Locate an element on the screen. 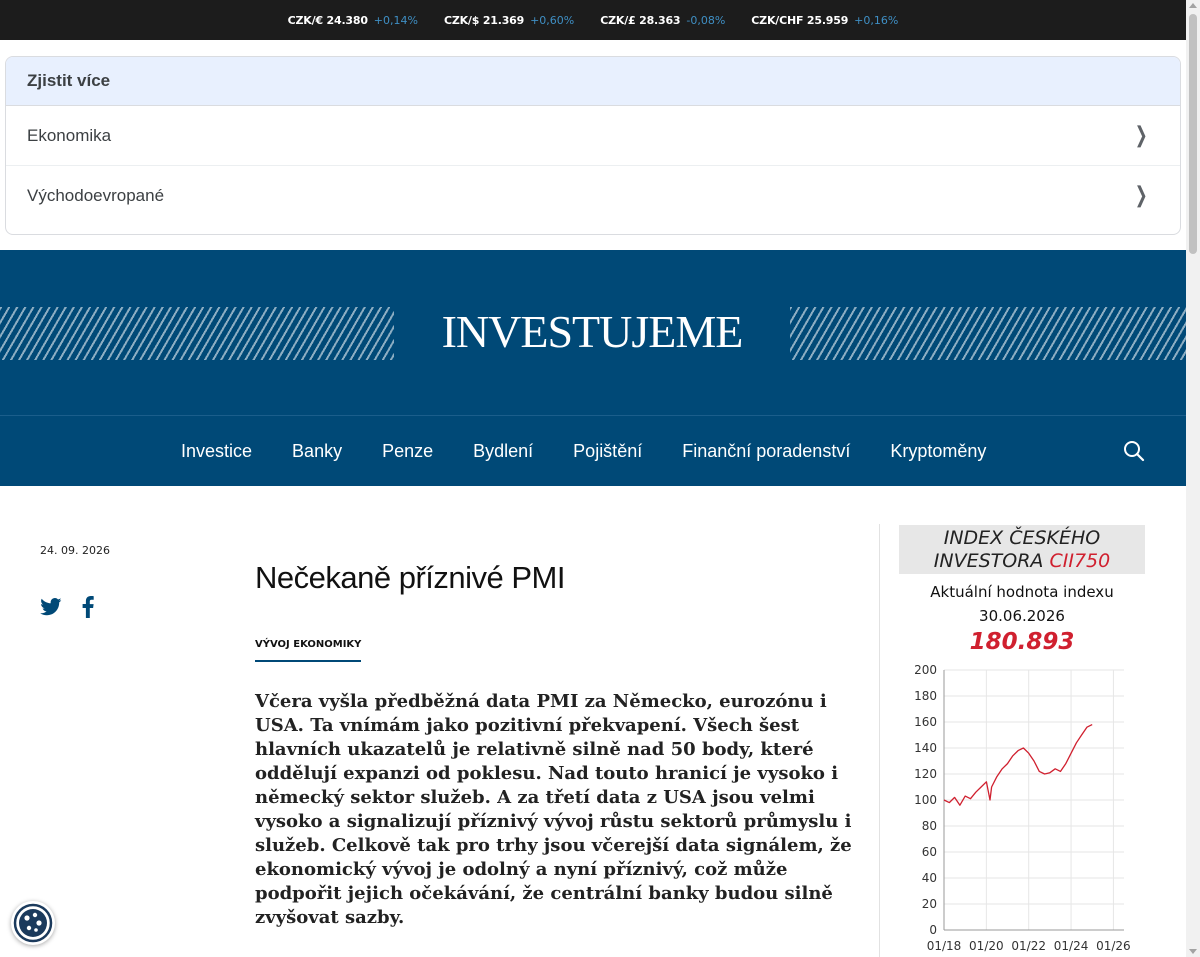 The height and width of the screenshot is (957, 1200). ticker-pair: CZK/€ 24.380 is located at coordinates (327, 20).